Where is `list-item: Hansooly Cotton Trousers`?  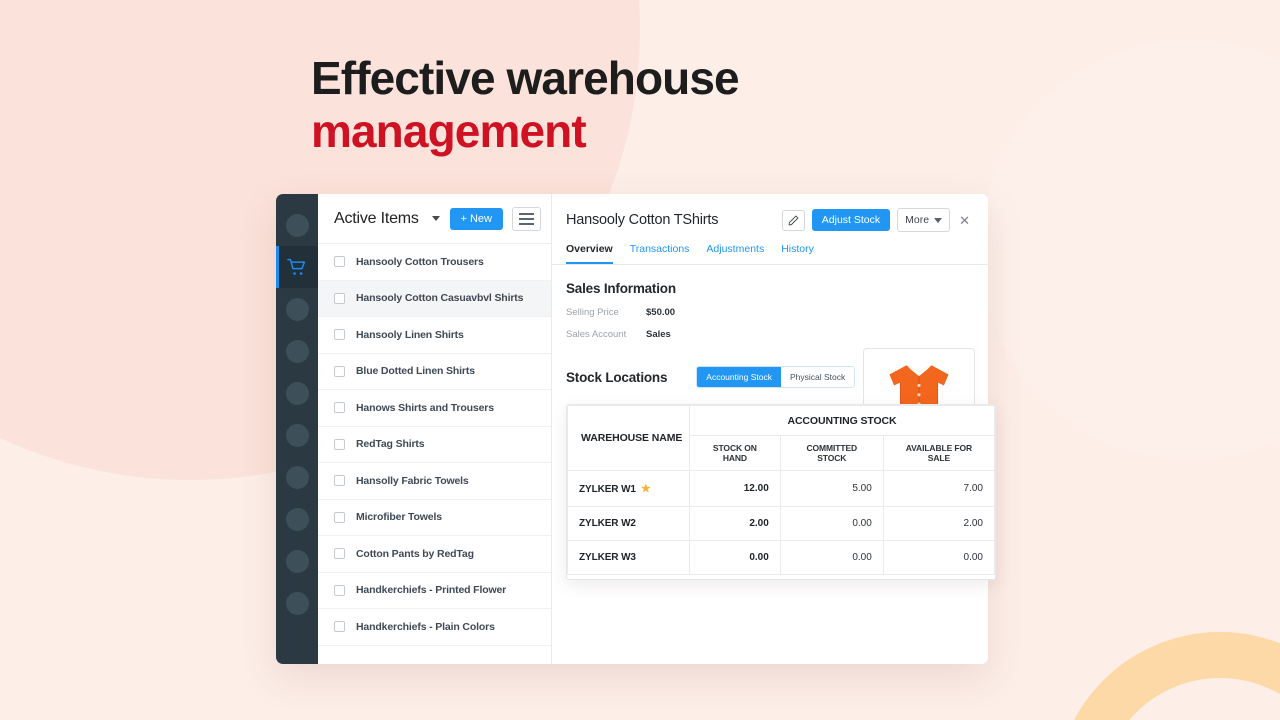
list-item: Hansooly Cotton Trousers is located at coordinates (434, 262).